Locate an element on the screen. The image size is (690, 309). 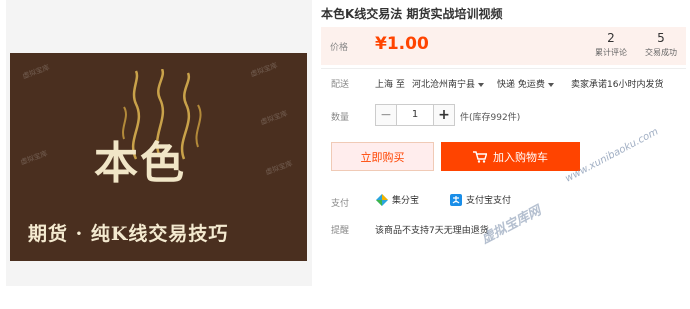
jifenbao-icon is located at coordinates (382, 199).